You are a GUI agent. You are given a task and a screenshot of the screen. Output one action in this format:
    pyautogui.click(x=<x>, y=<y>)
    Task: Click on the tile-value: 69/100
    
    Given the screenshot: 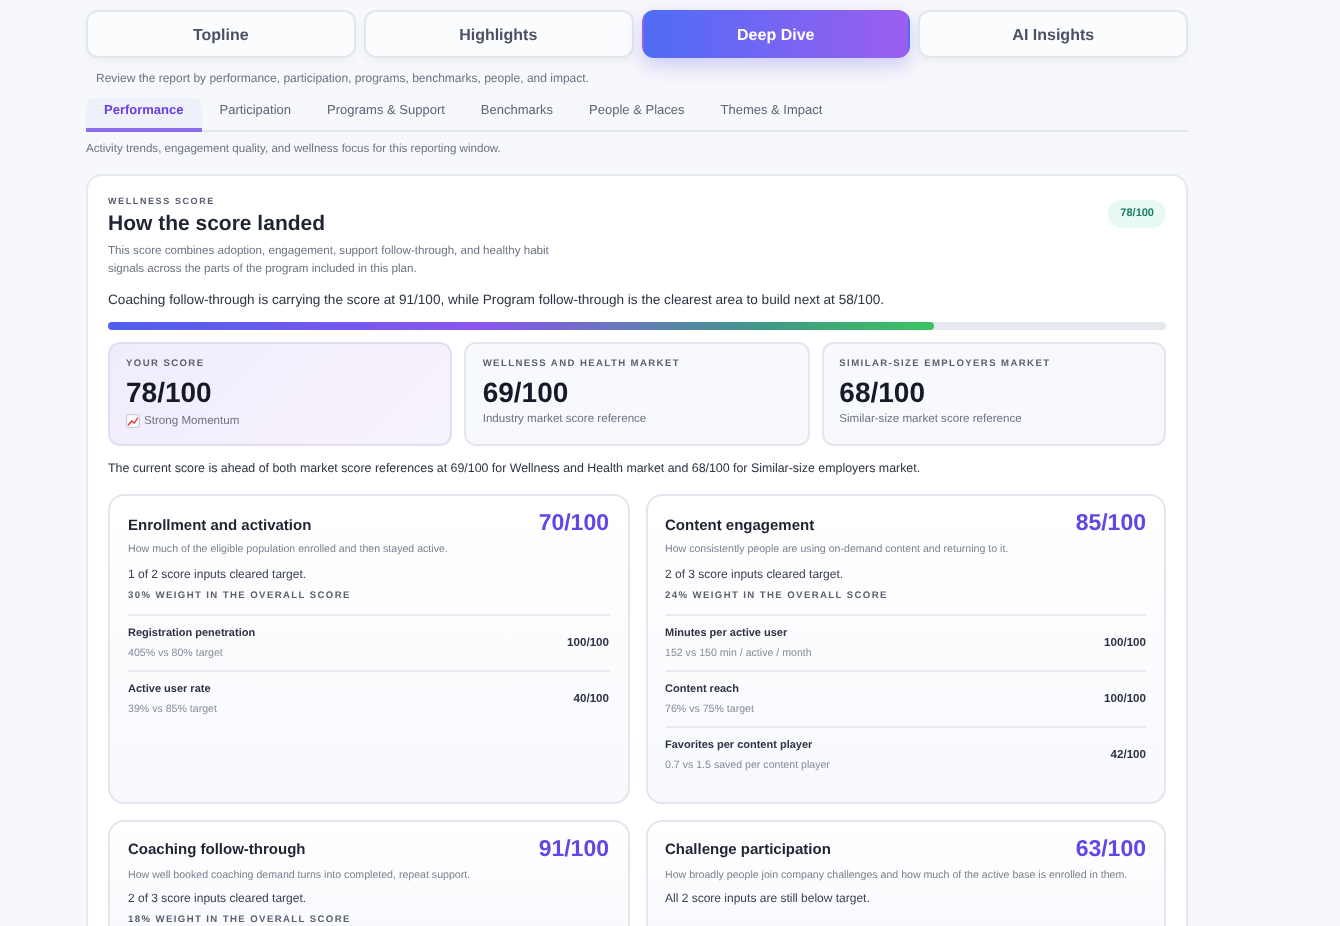 What is the action you would take?
    pyautogui.click(x=526, y=392)
    